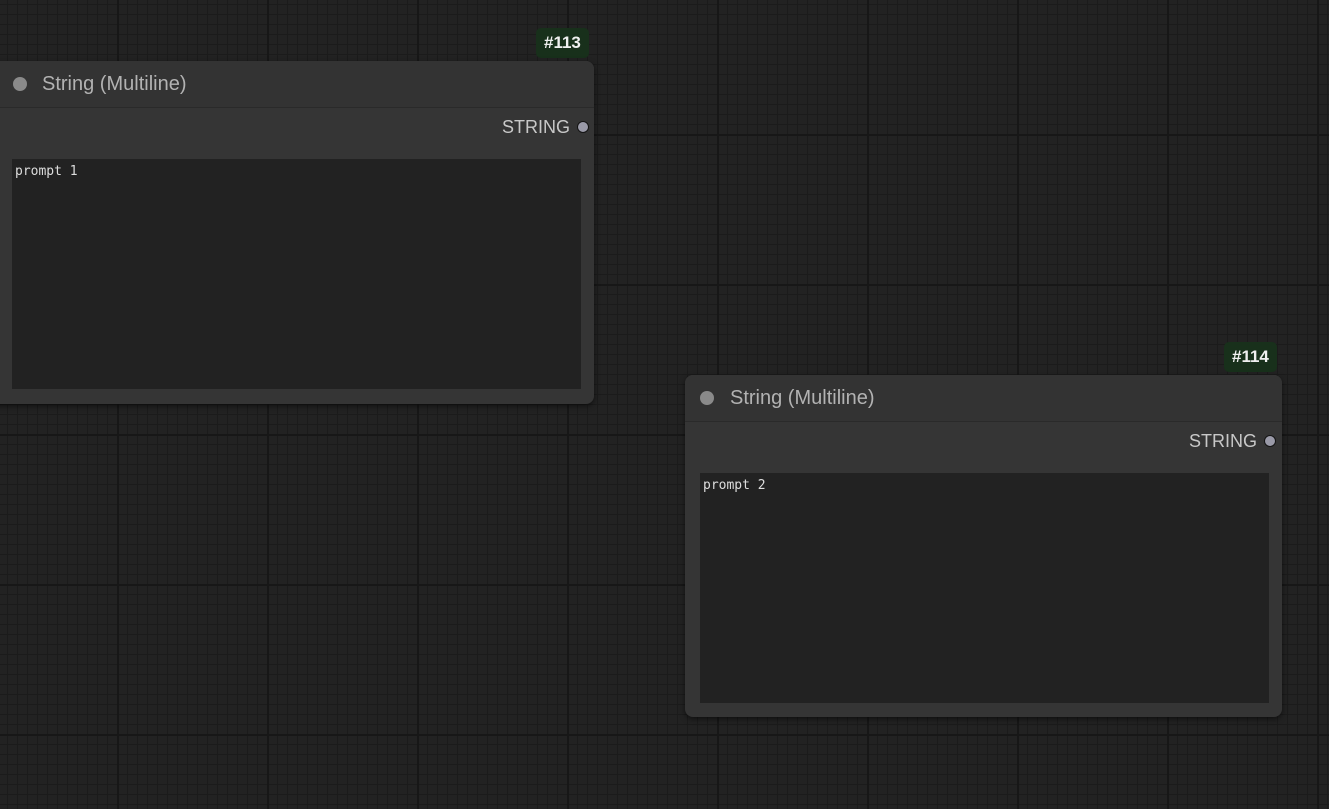 This screenshot has height=809, width=1329. Describe the element at coordinates (1250, 357) in the screenshot. I see `node-id-badge: #114` at that location.